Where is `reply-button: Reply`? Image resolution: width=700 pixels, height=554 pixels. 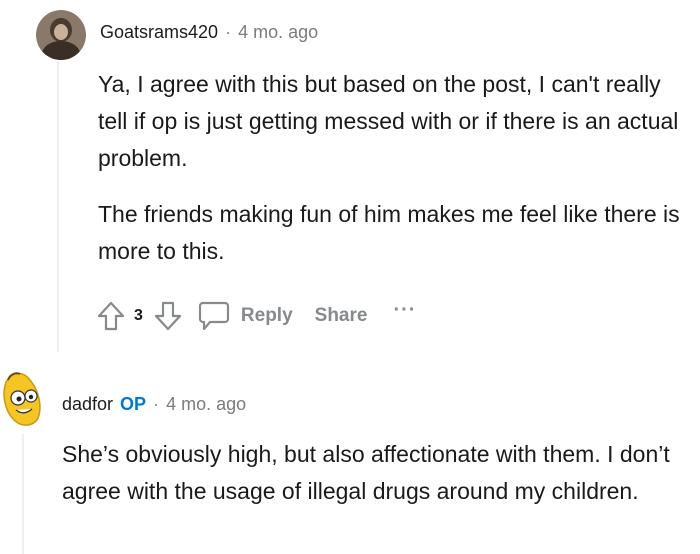
reply-button: Reply is located at coordinates (245, 316).